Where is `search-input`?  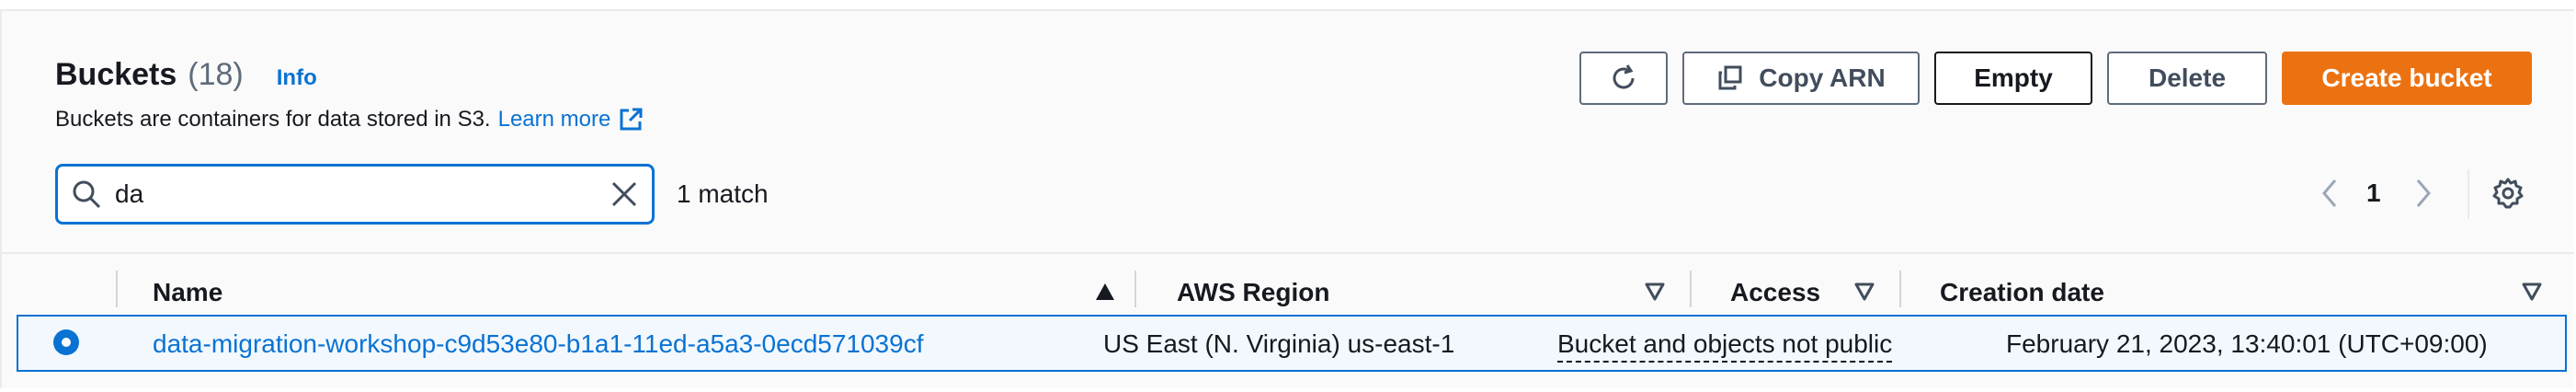 search-input is located at coordinates (354, 194).